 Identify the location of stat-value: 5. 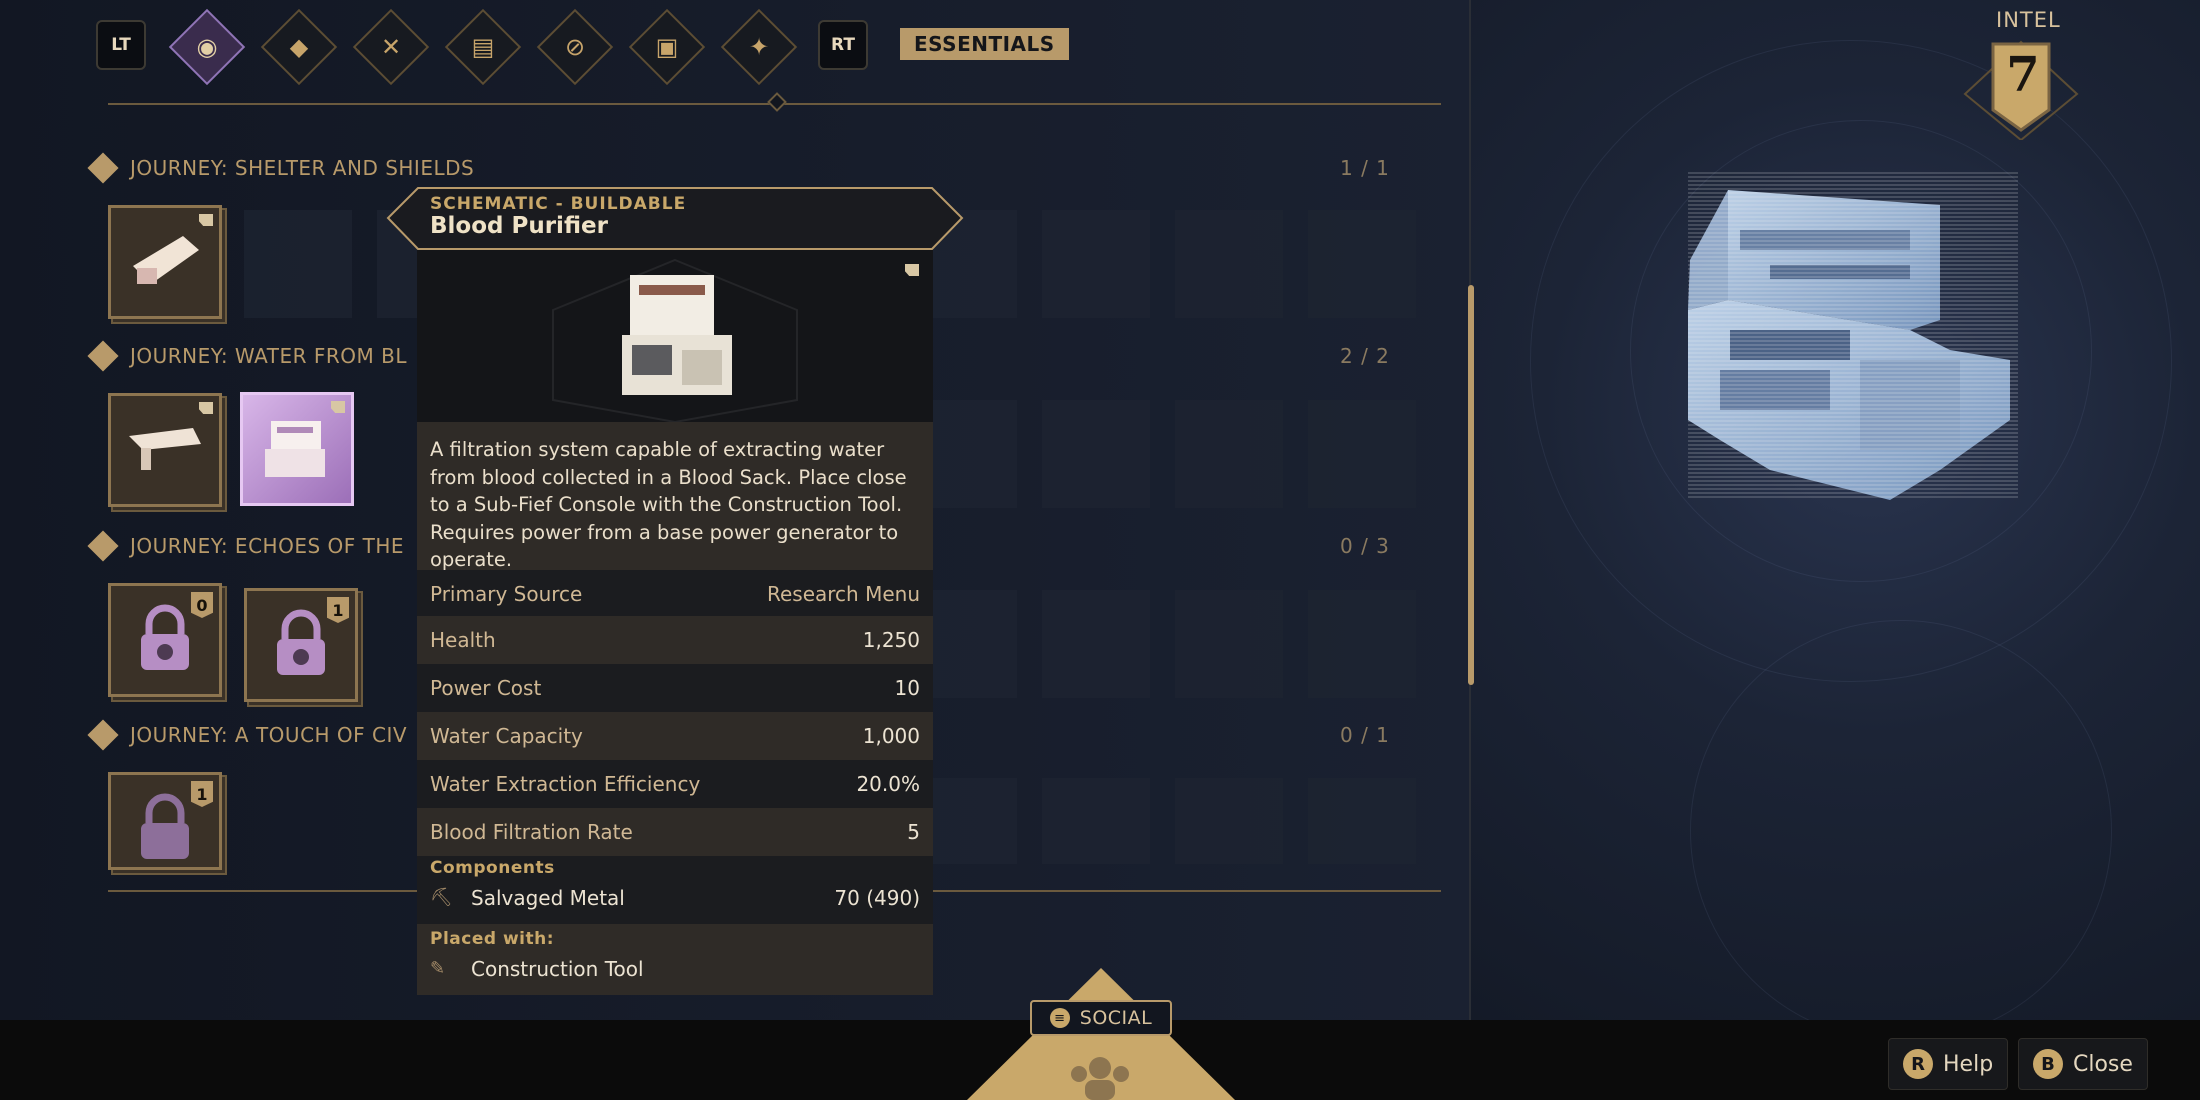
(913, 832).